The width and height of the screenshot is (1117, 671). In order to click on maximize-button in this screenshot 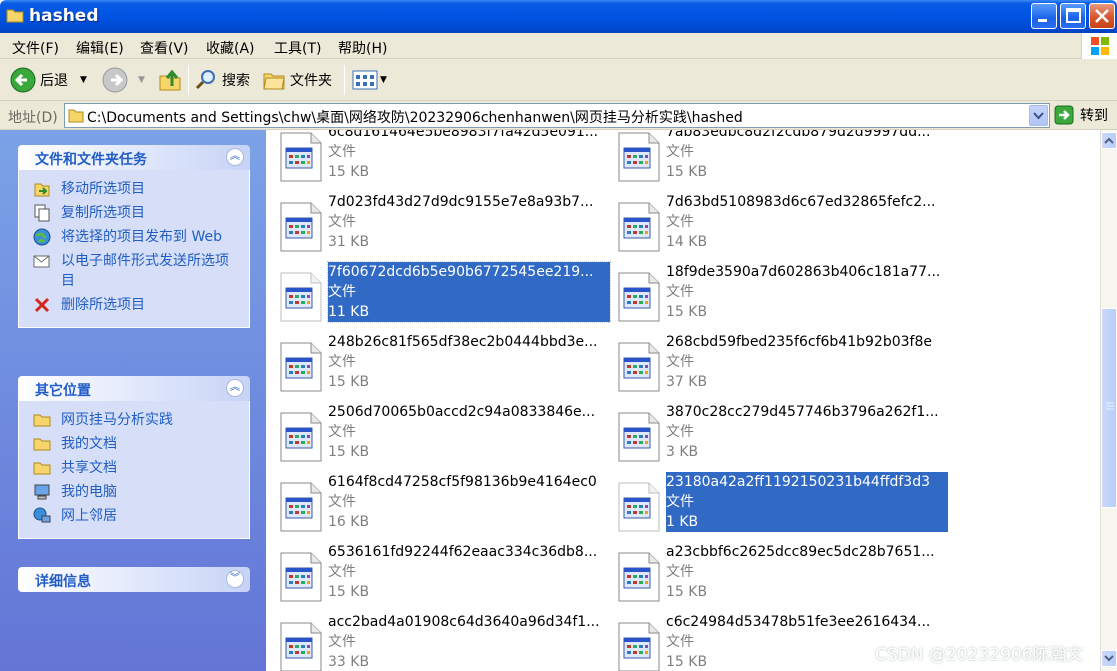, I will do `click(1073, 16)`.